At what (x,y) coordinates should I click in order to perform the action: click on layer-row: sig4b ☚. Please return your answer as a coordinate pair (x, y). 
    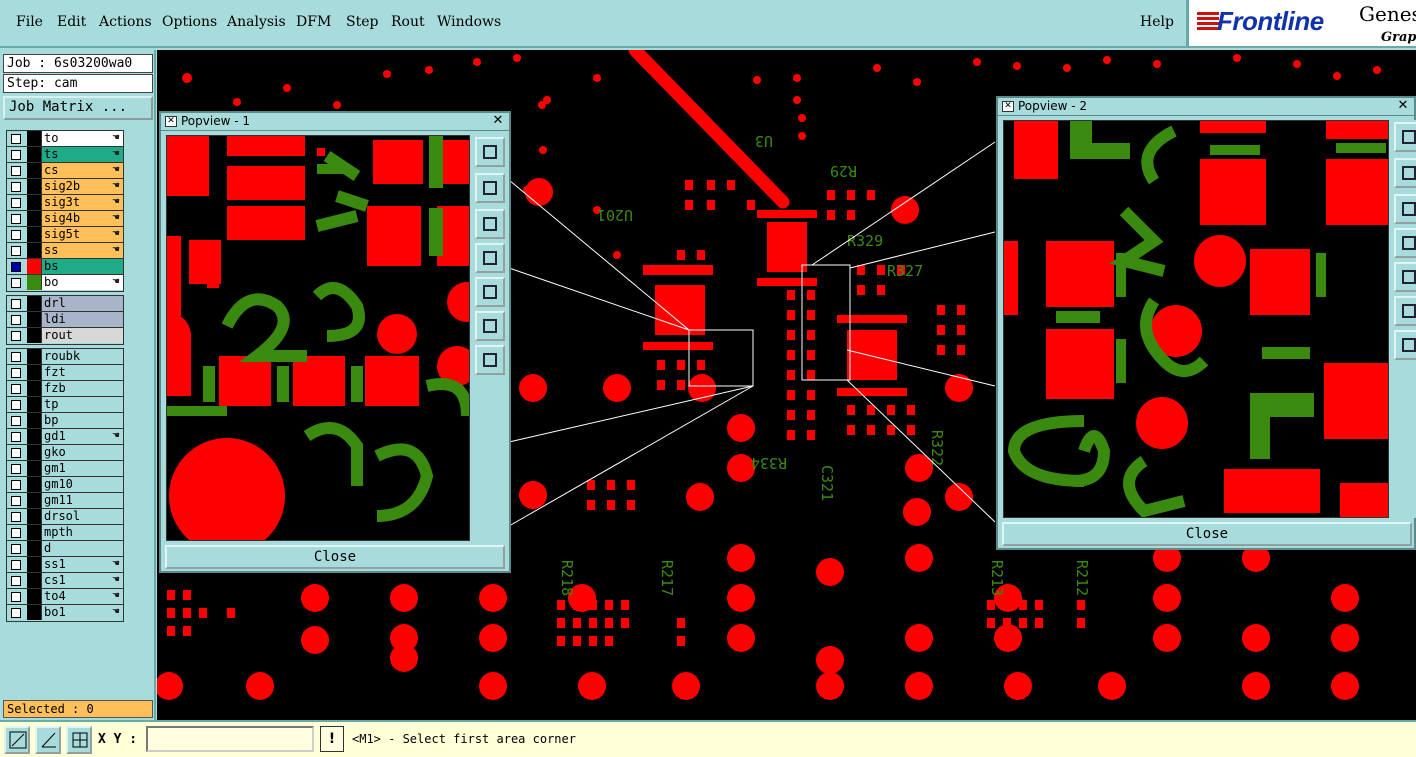
    Looking at the image, I should click on (65, 219).